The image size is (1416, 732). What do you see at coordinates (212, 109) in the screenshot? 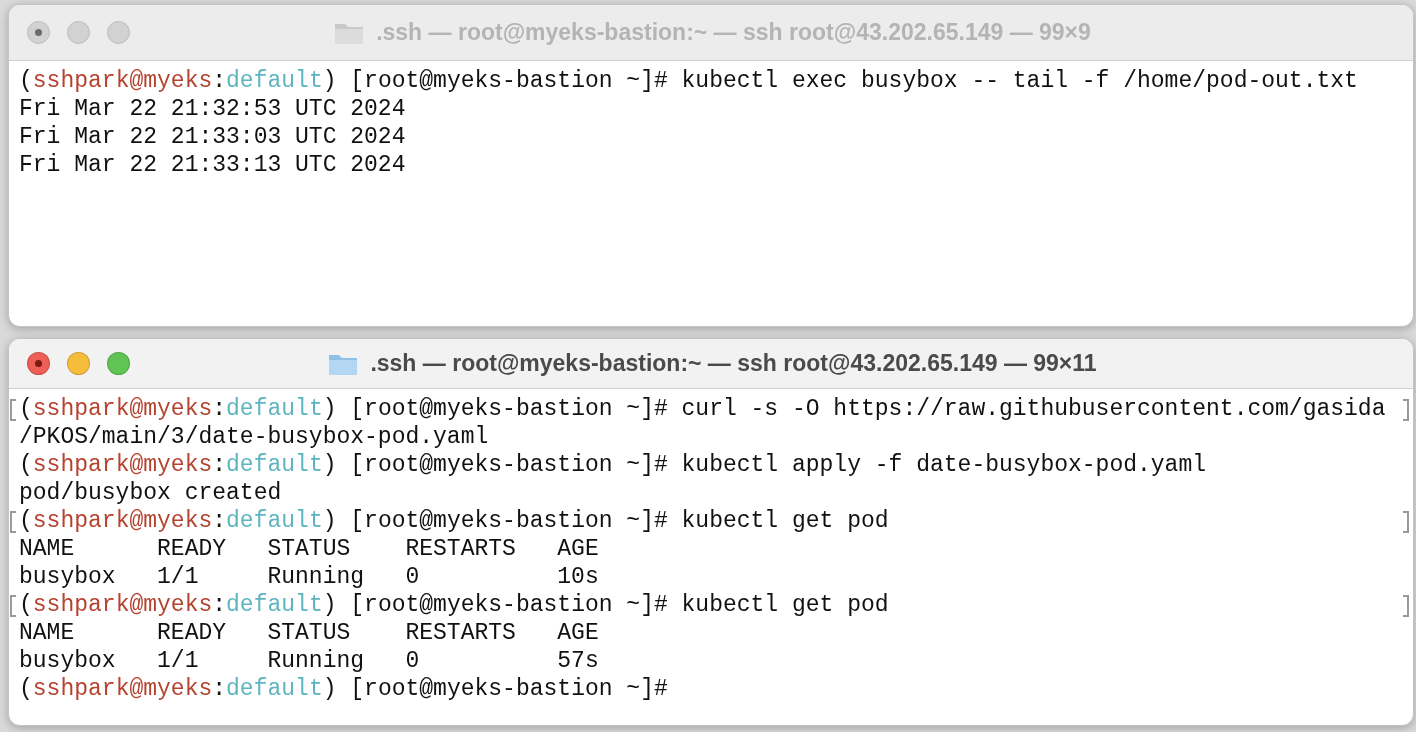
I see `terminal-line: Fri Mar 22 21:32:53 UTC 2024` at bounding box center [212, 109].